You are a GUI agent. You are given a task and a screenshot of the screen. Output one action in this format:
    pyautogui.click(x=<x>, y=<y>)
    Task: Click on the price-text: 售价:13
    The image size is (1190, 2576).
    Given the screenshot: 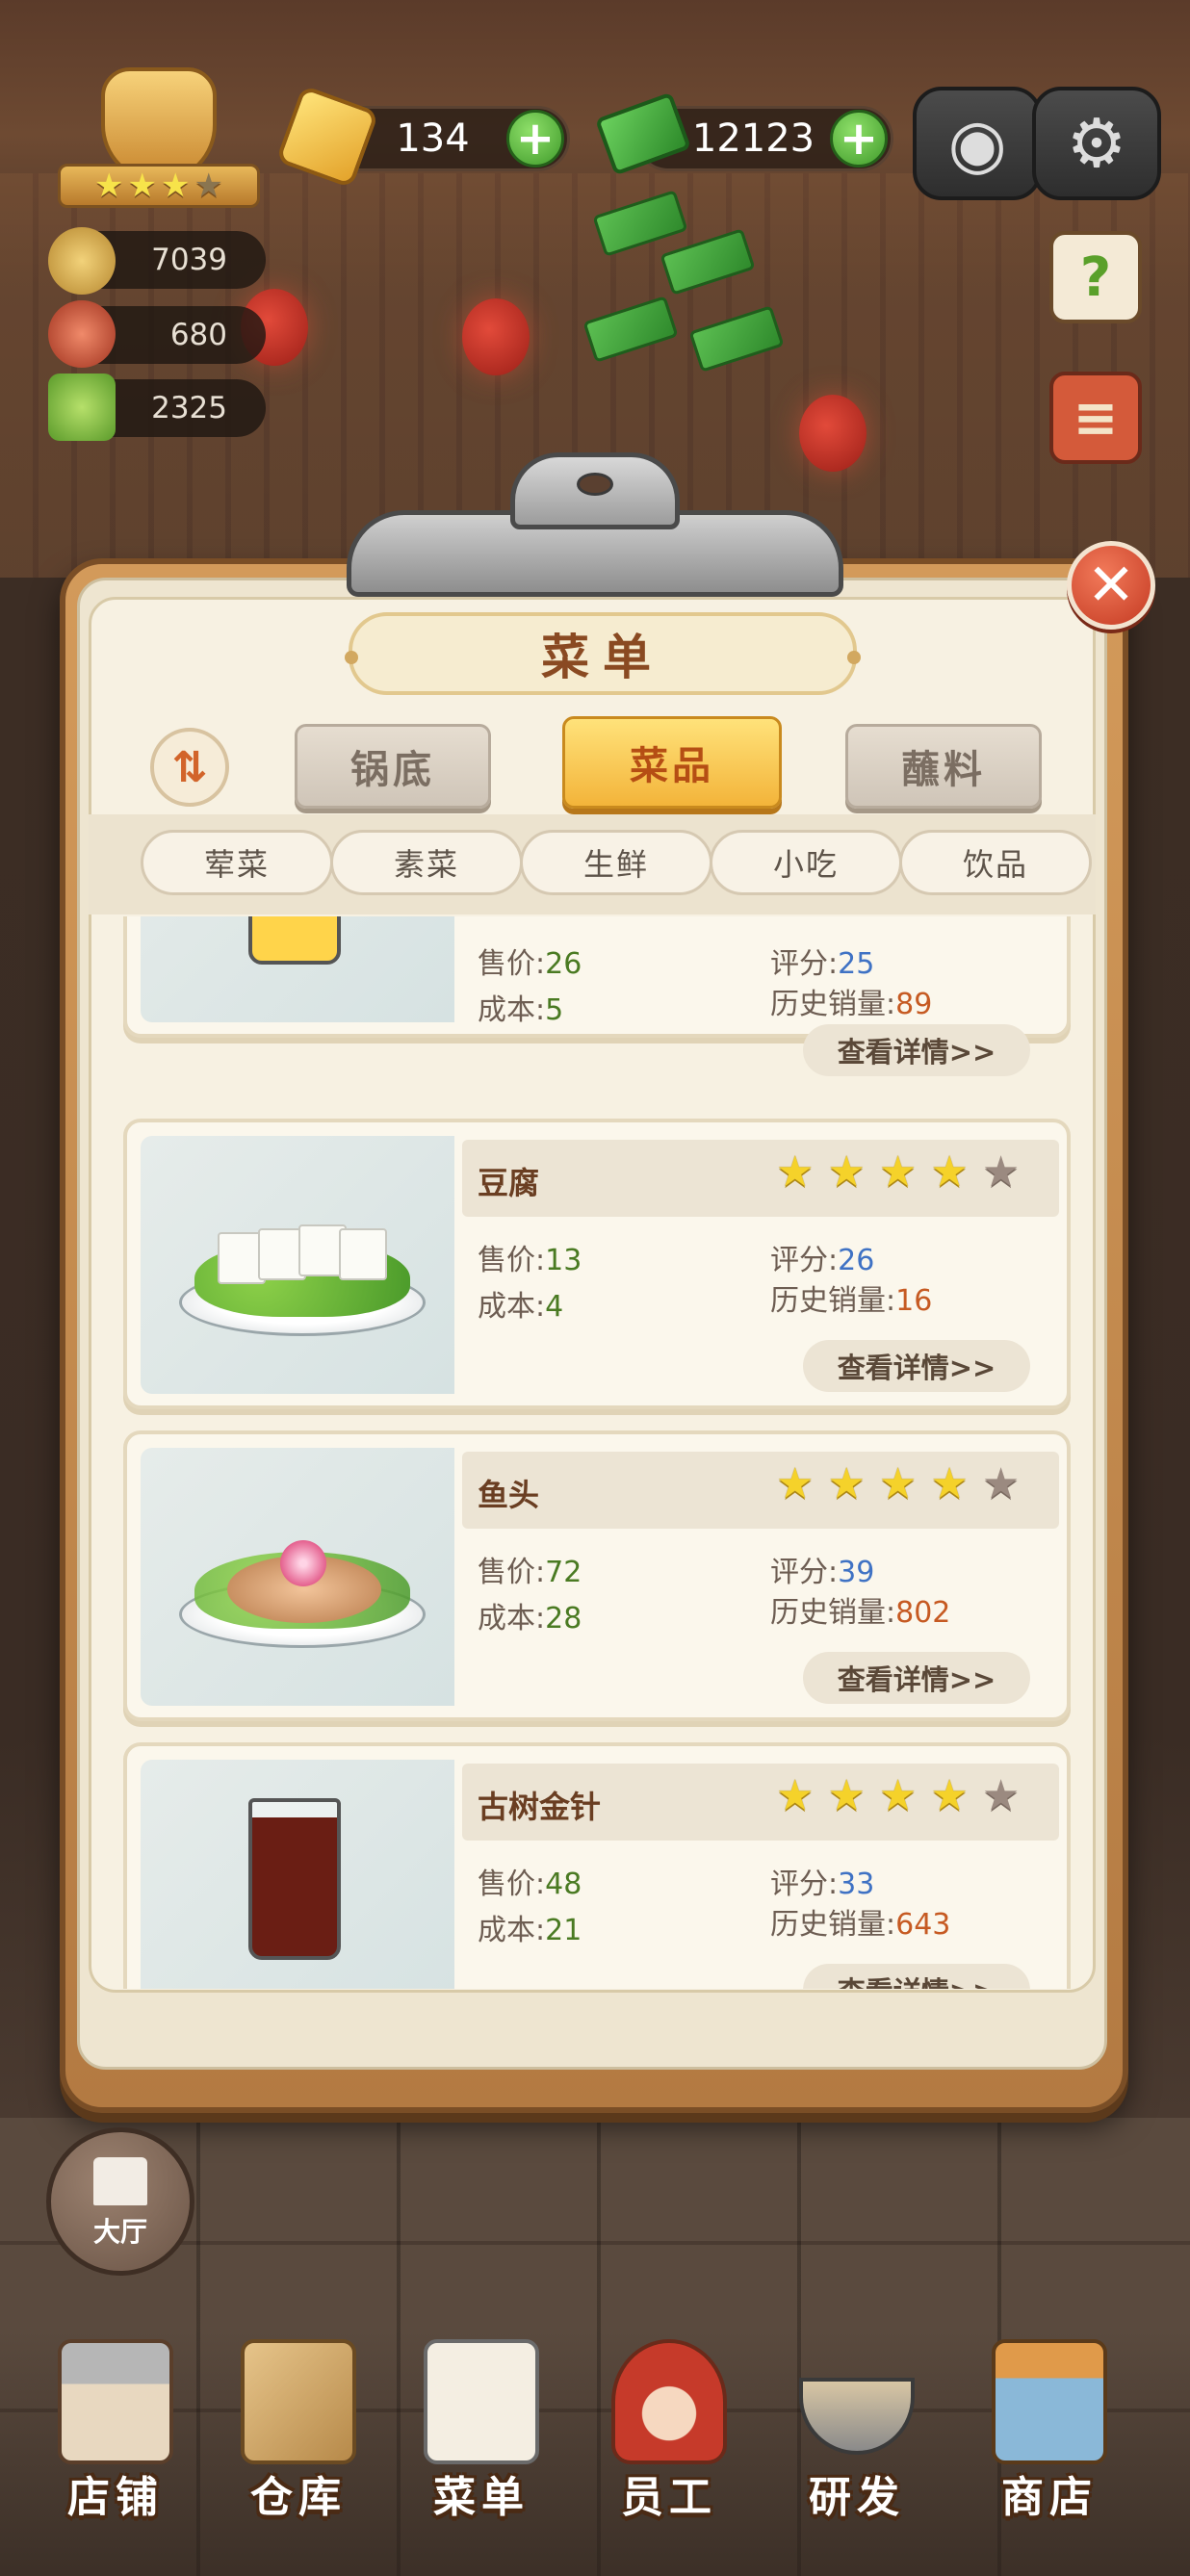 What is the action you would take?
    pyautogui.click(x=530, y=1261)
    